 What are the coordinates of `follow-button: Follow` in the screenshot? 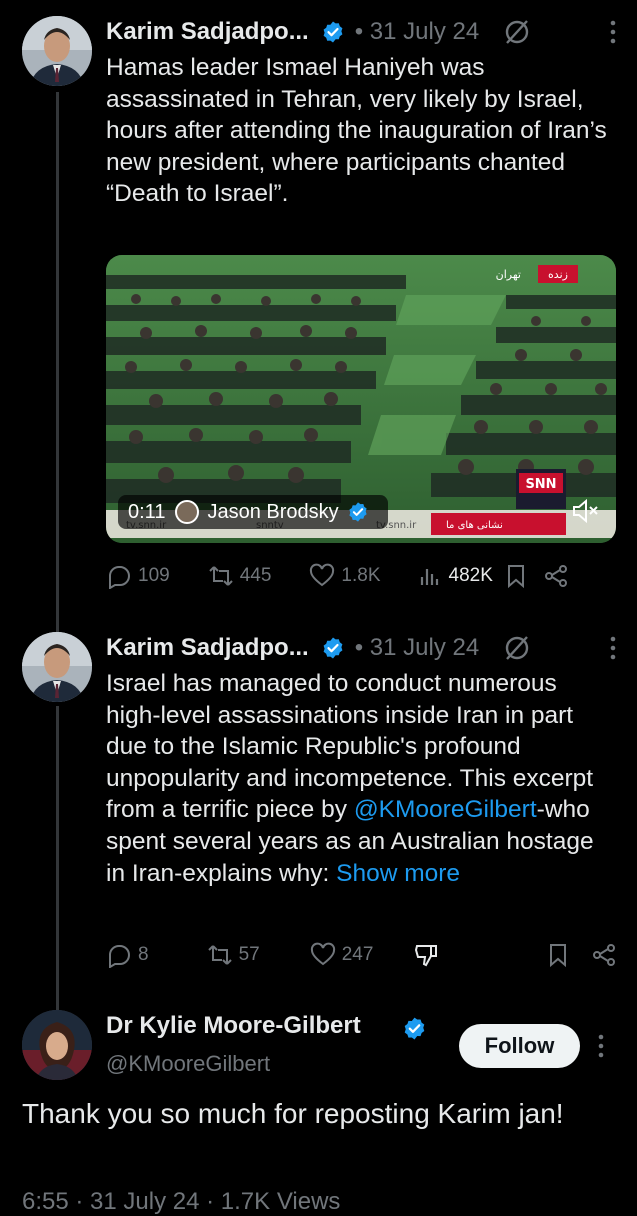 It's located at (519, 1046).